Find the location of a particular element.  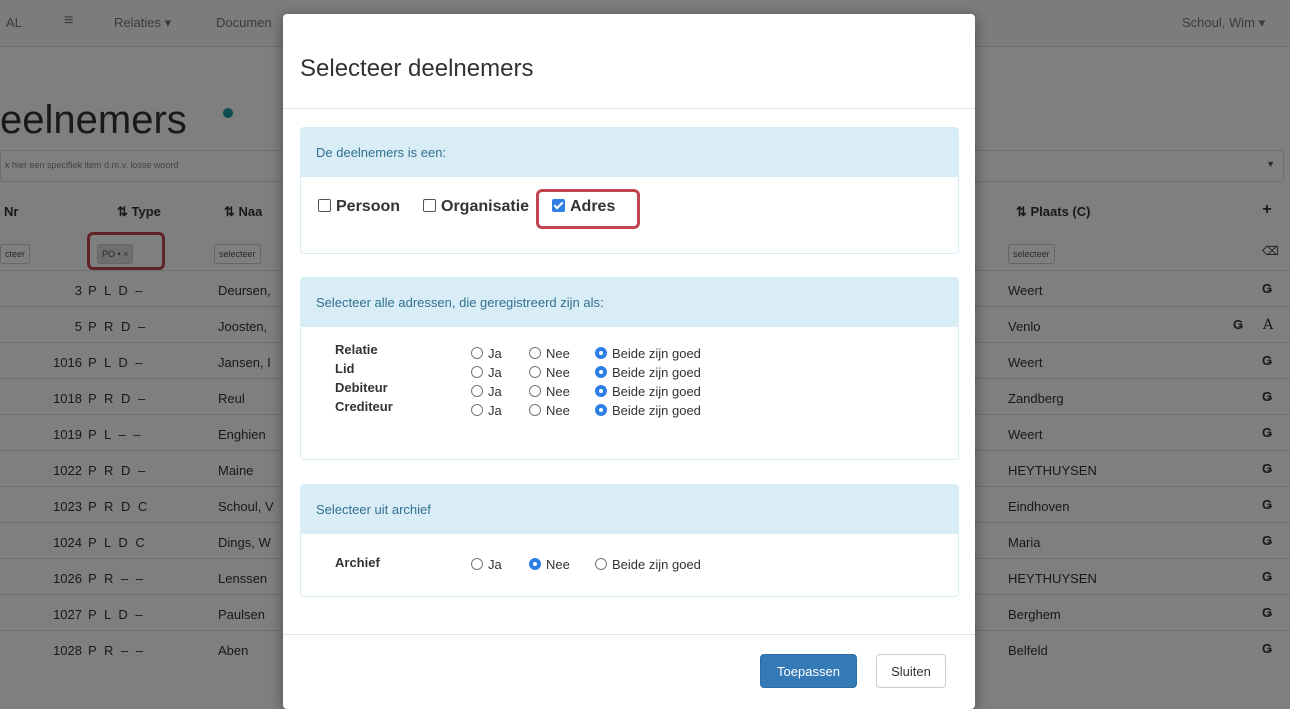

apply-button: Toepassen is located at coordinates (808, 671).